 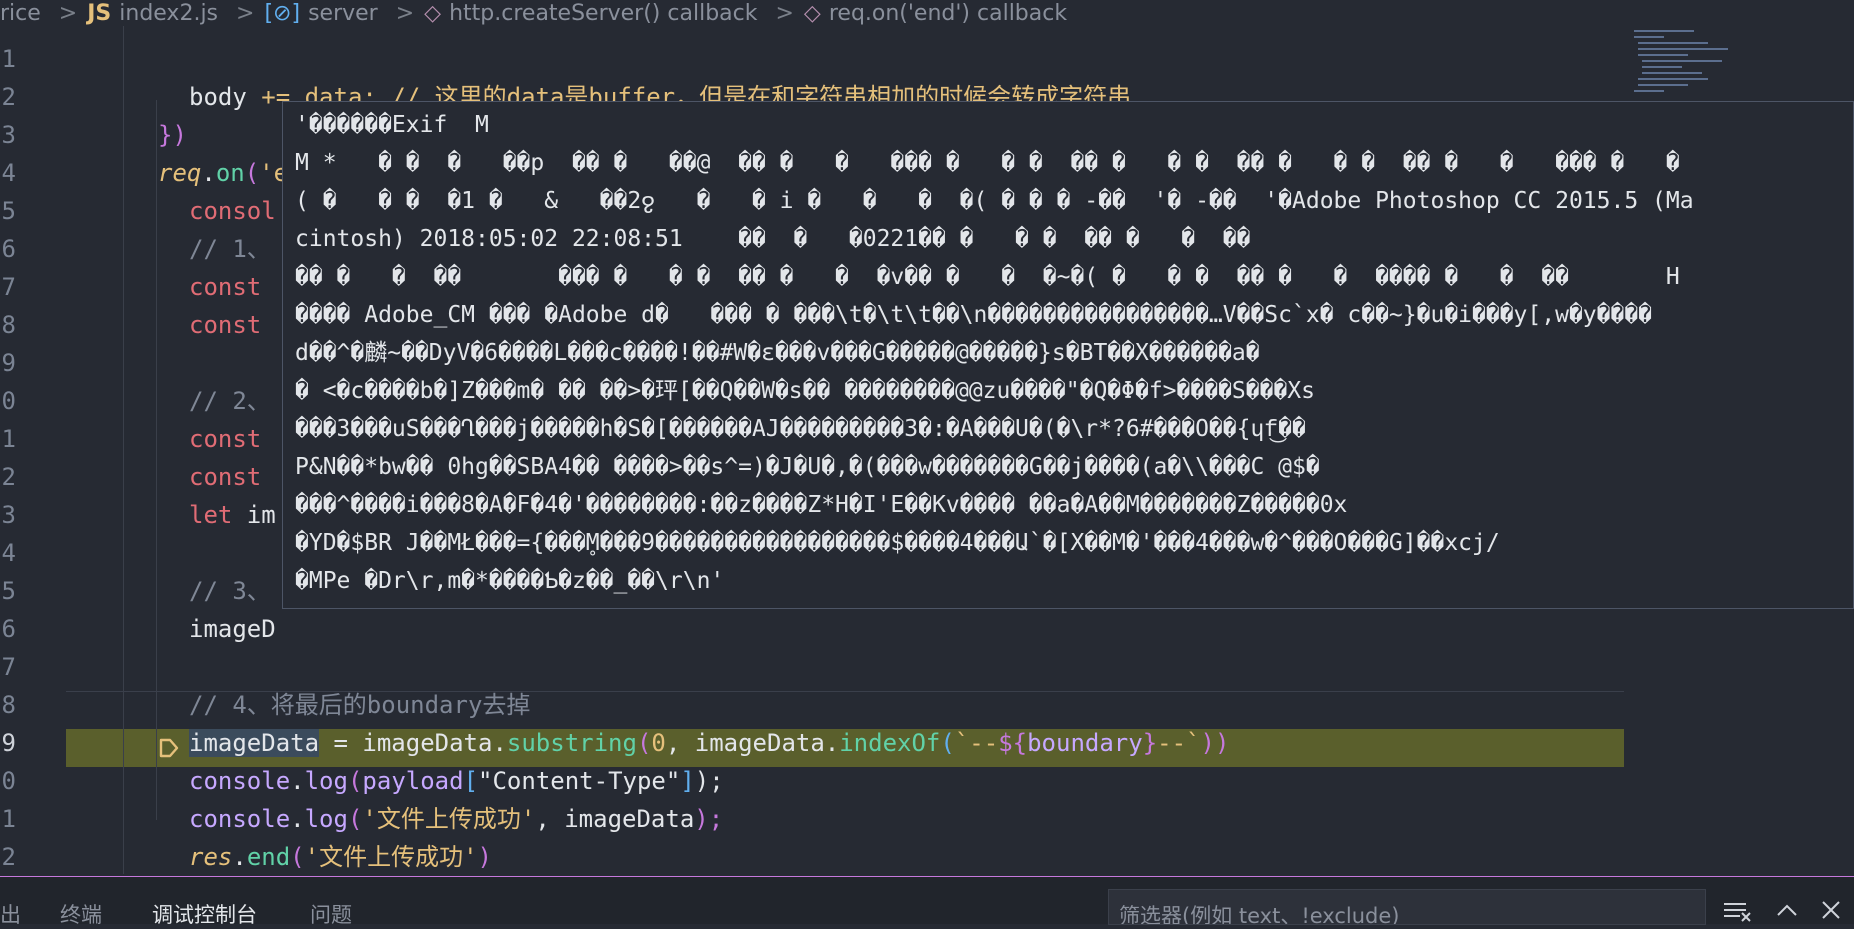 What do you see at coordinates (815, 778) in the screenshot?
I see `code-line-20: 0 console.log('文件上传成功', imageData);` at bounding box center [815, 778].